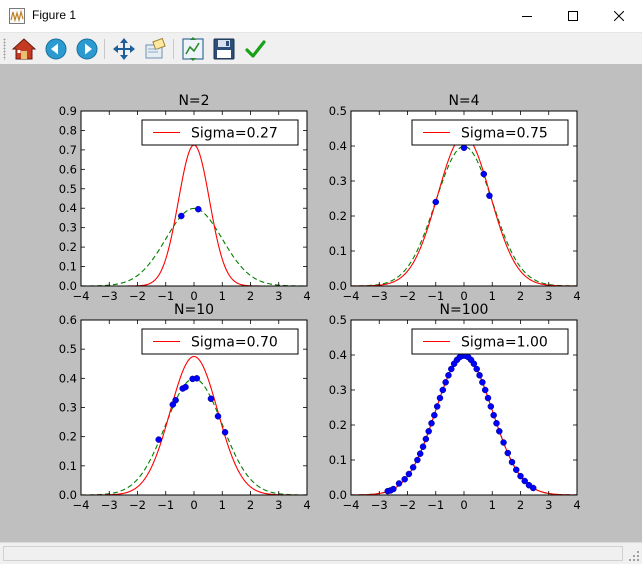 The image size is (642, 564). What do you see at coordinates (573, 16) in the screenshot?
I see `maximize-button` at bounding box center [573, 16].